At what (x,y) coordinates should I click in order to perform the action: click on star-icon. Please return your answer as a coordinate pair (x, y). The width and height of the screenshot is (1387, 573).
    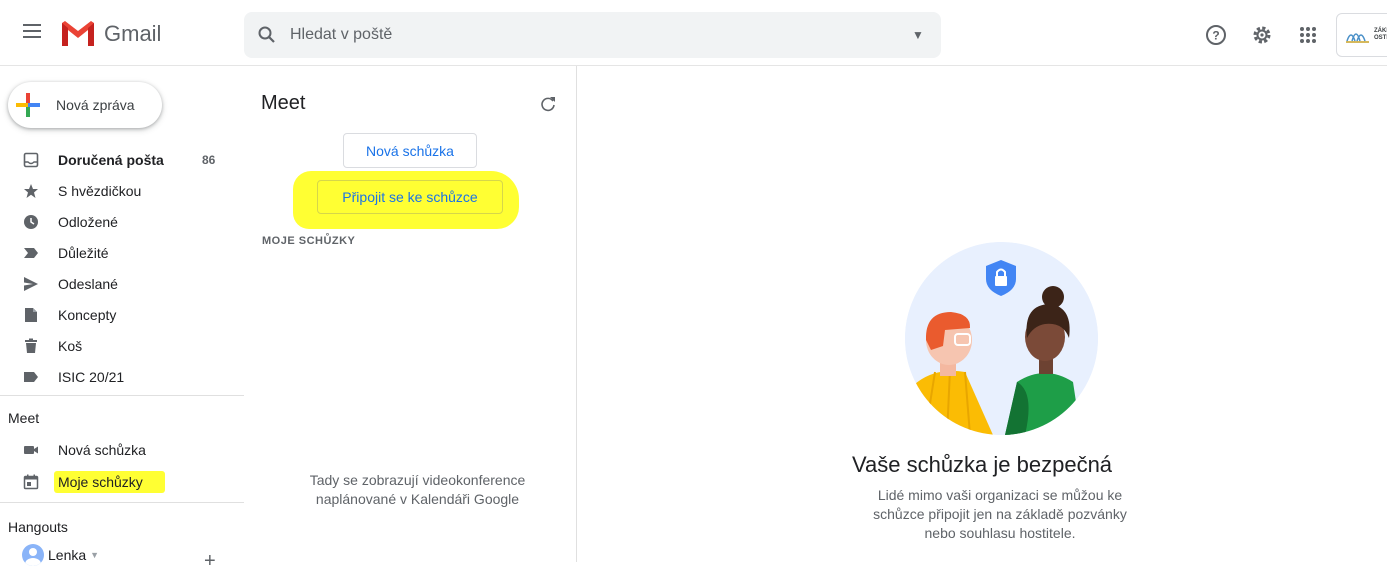
    Looking at the image, I should click on (31, 191).